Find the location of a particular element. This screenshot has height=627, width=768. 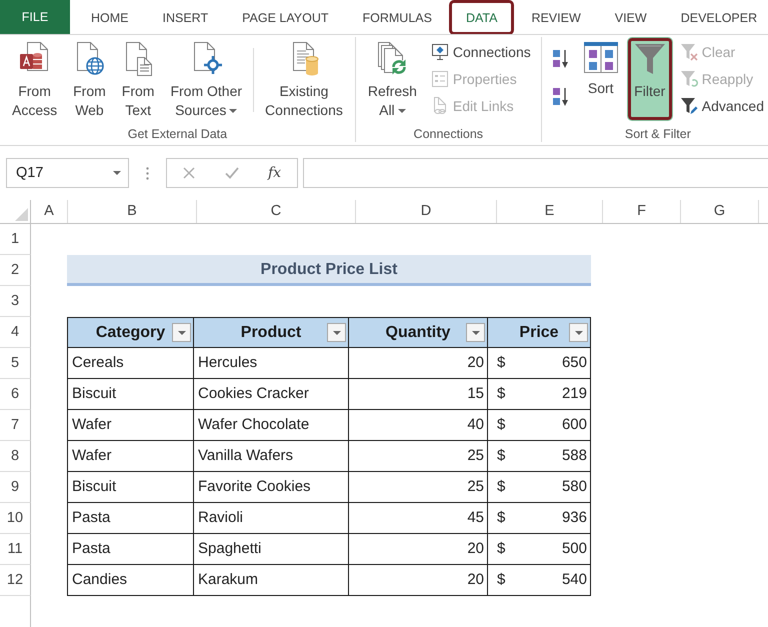

price-value: 936 is located at coordinates (574, 518).